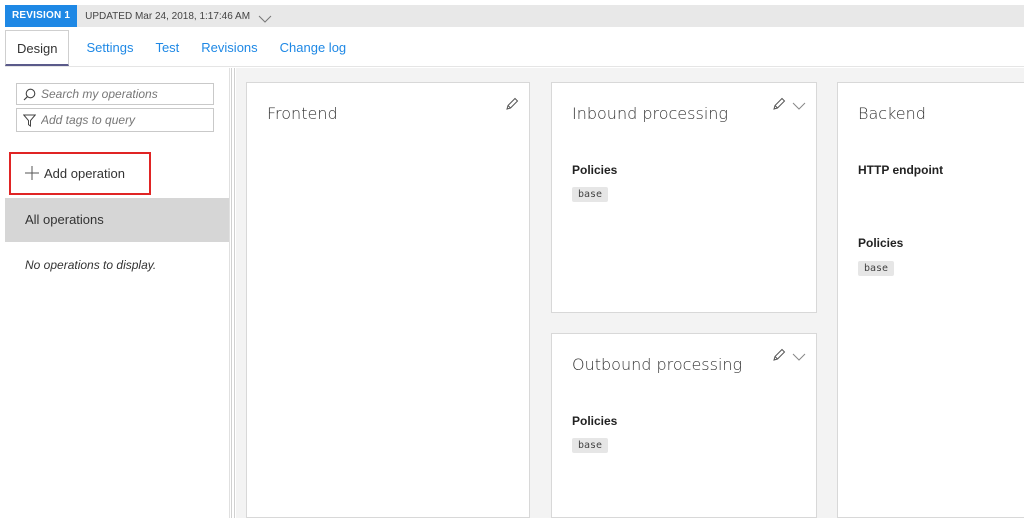  Describe the element at coordinates (29, 94) in the screenshot. I see `search-icon` at that location.